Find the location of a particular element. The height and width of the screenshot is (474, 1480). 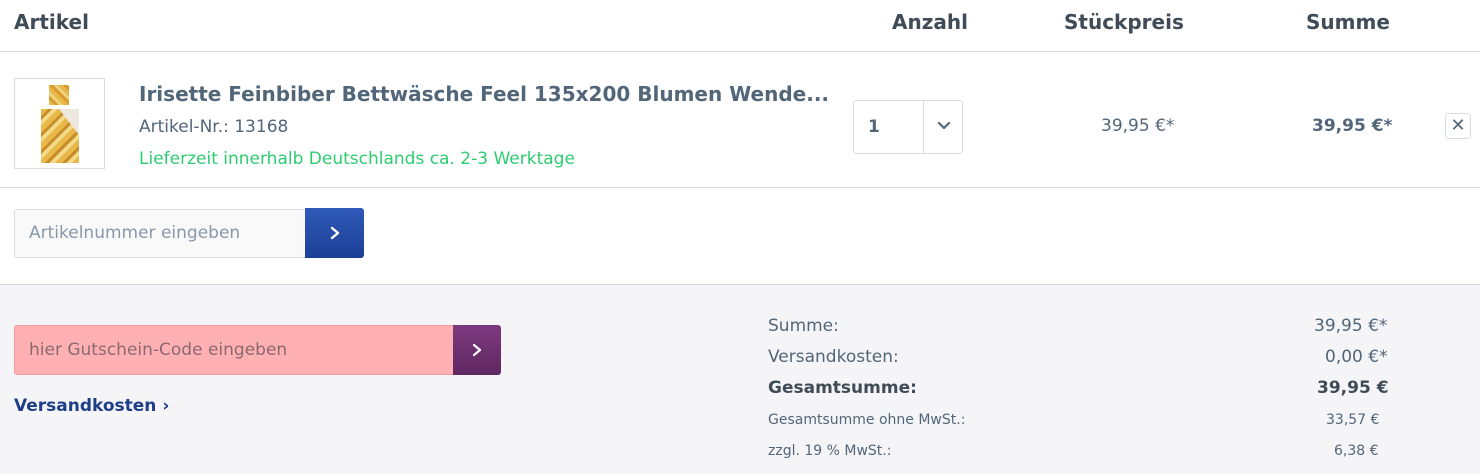

add-article-button is located at coordinates (334, 233).